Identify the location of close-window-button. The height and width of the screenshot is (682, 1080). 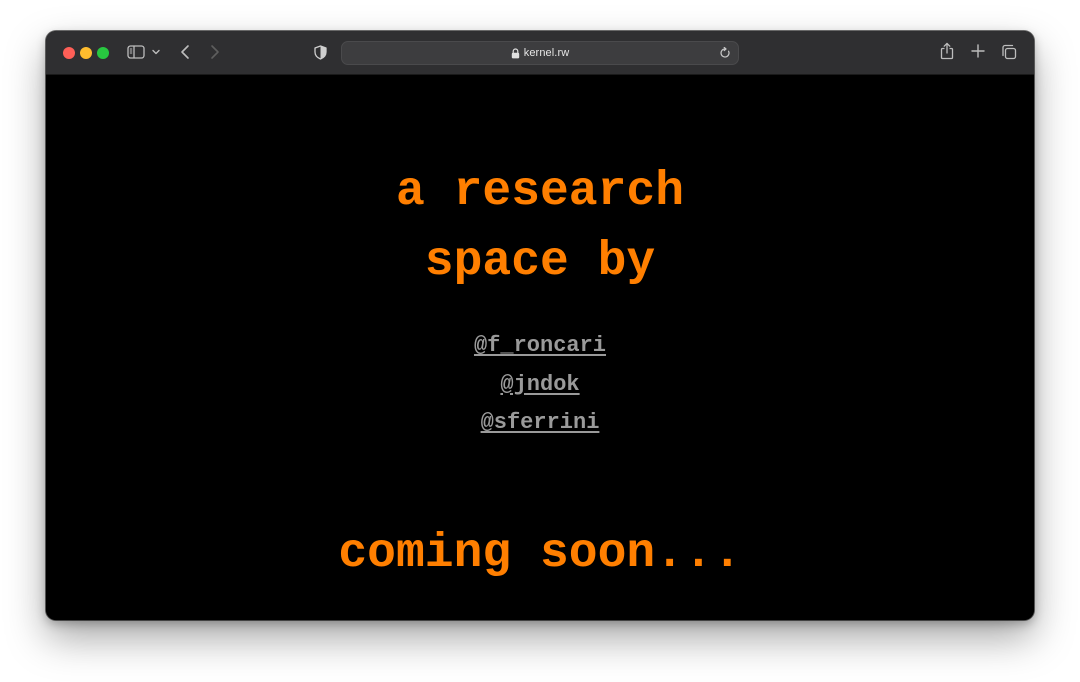
(69, 53).